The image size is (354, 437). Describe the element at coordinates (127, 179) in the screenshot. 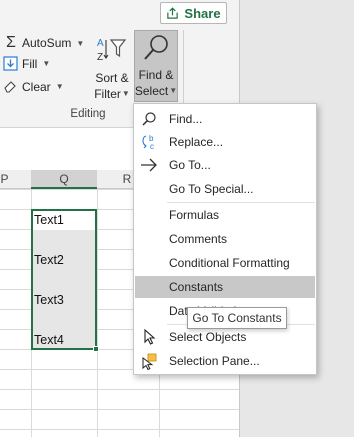

I see `column-label: R` at that location.